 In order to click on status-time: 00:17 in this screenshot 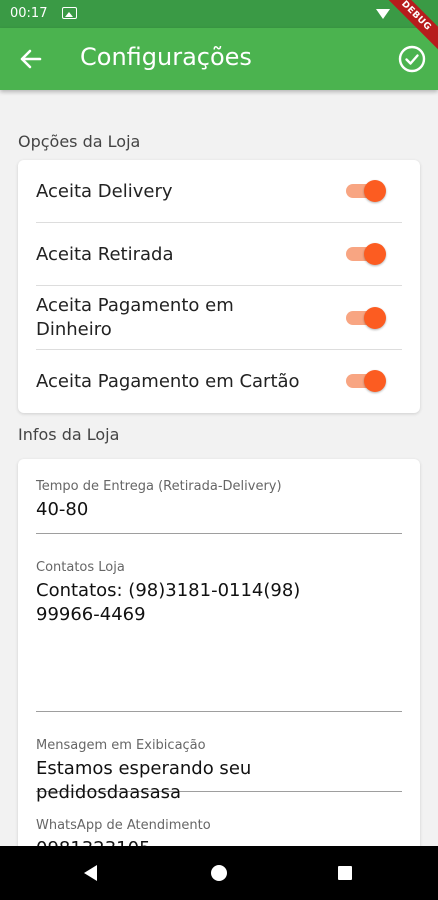, I will do `click(29, 13)`.